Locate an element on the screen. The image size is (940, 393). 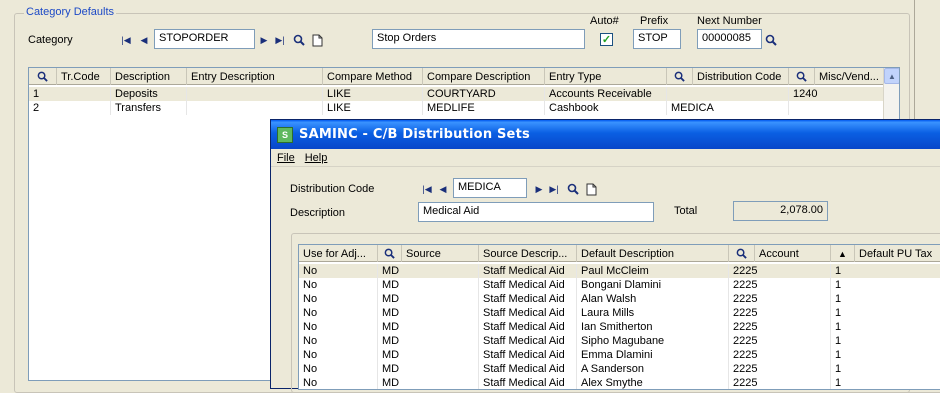
table-row: No MD Staff Medical Aid Alan Walsh 2225 1 is located at coordinates (619, 299).